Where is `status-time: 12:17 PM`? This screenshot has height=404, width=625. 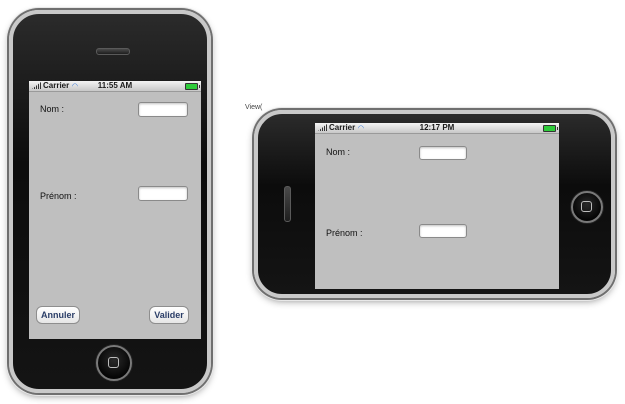 status-time: 12:17 PM is located at coordinates (437, 127).